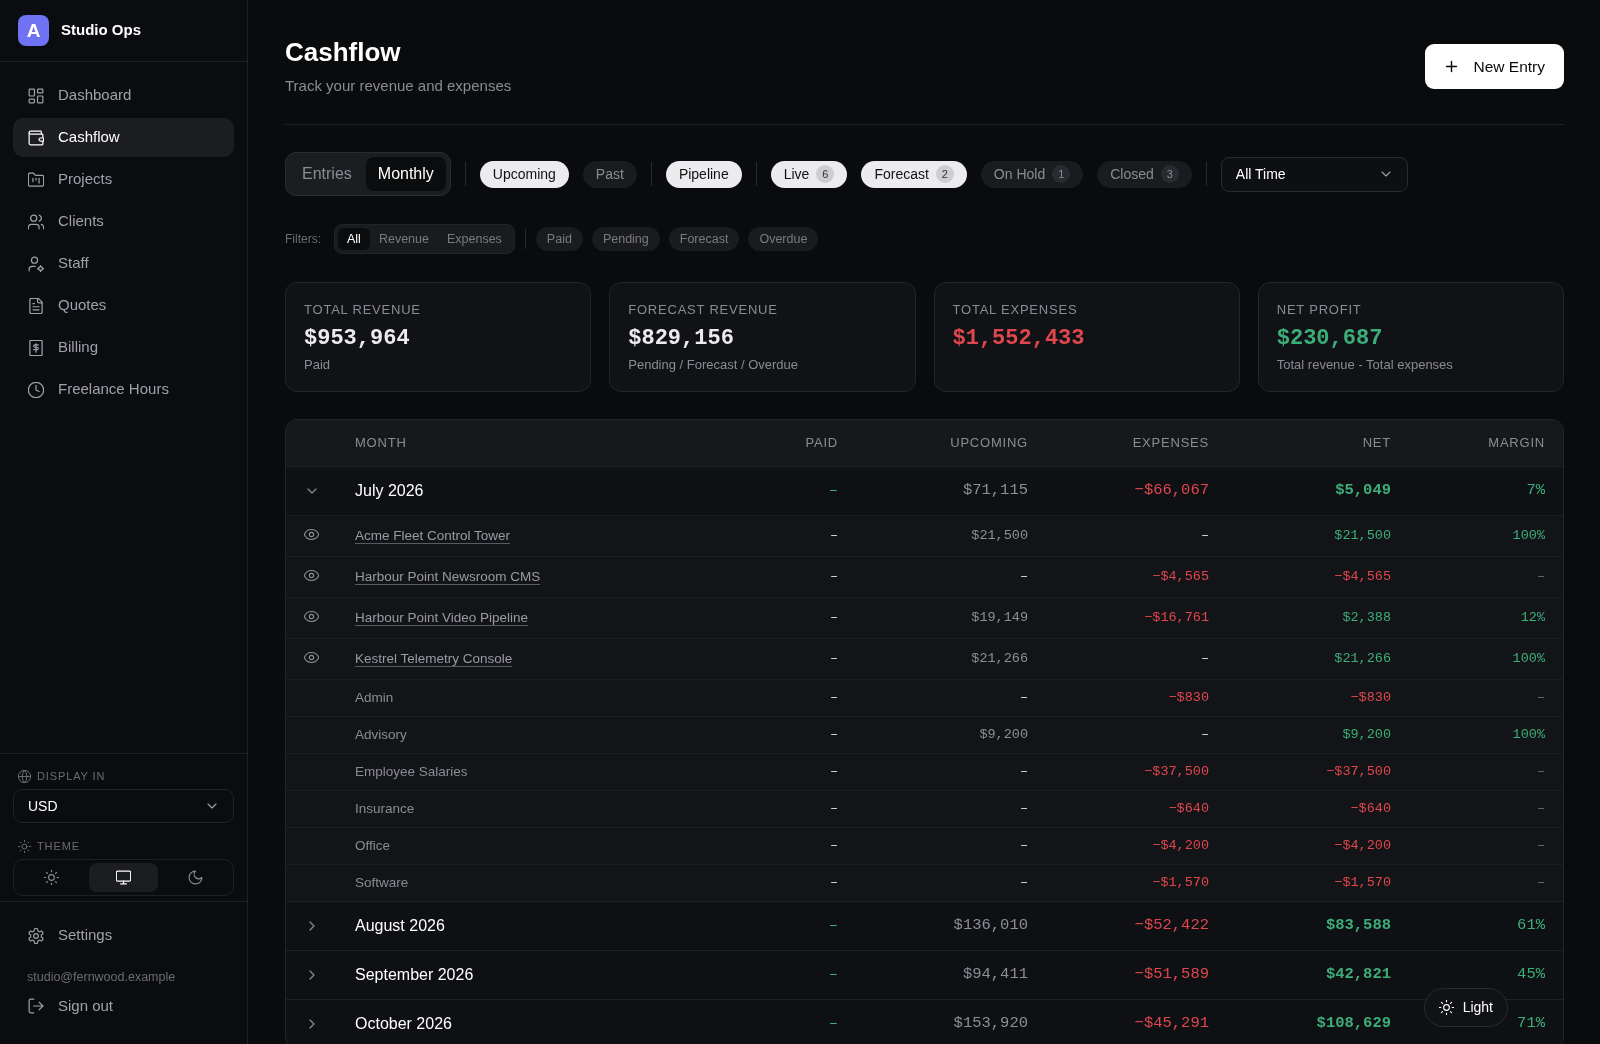 This screenshot has width=1600, height=1044. What do you see at coordinates (36, 347) in the screenshot?
I see `dollar-receipt-icon` at bounding box center [36, 347].